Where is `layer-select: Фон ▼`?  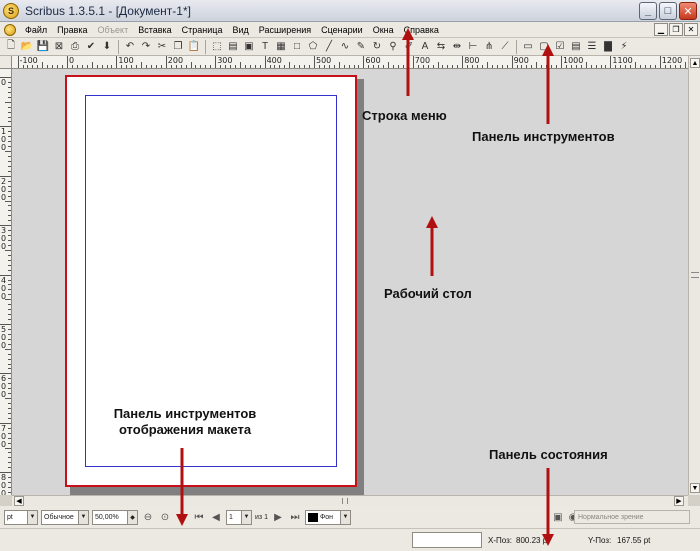 layer-select: Фон ▼ is located at coordinates (327, 517).